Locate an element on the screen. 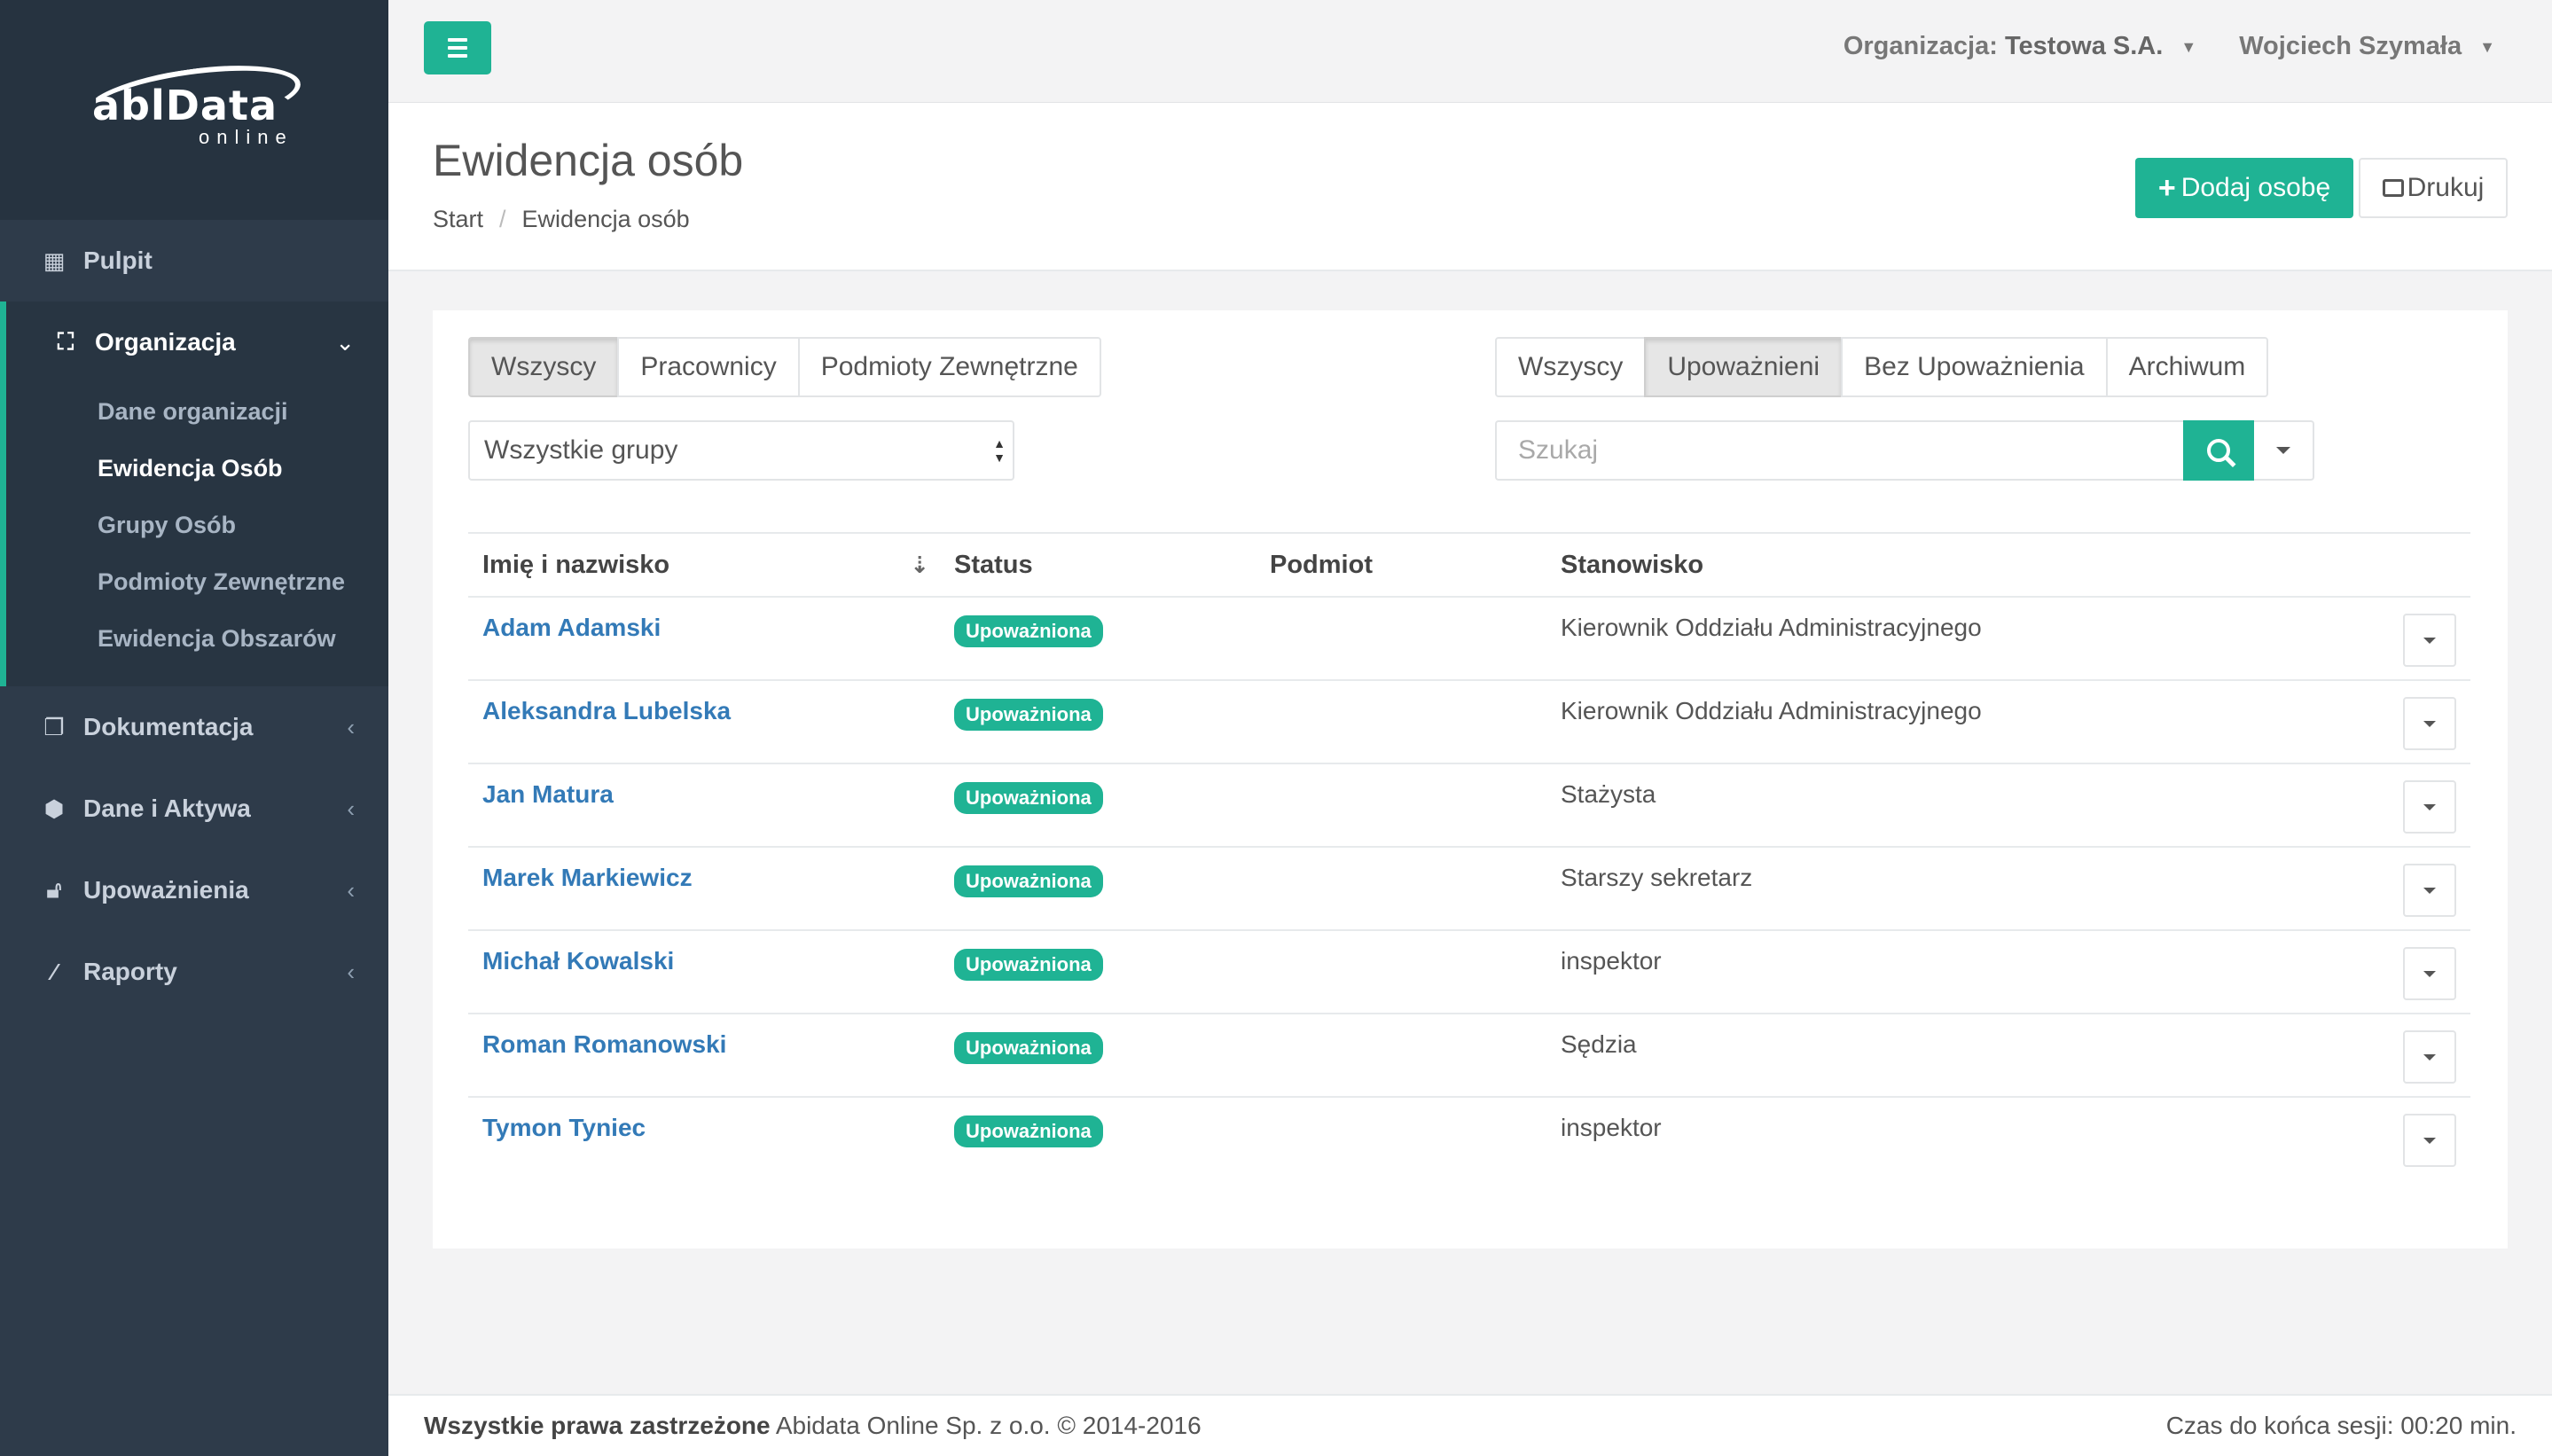  search-options-dropdown is located at coordinates (2284, 450).